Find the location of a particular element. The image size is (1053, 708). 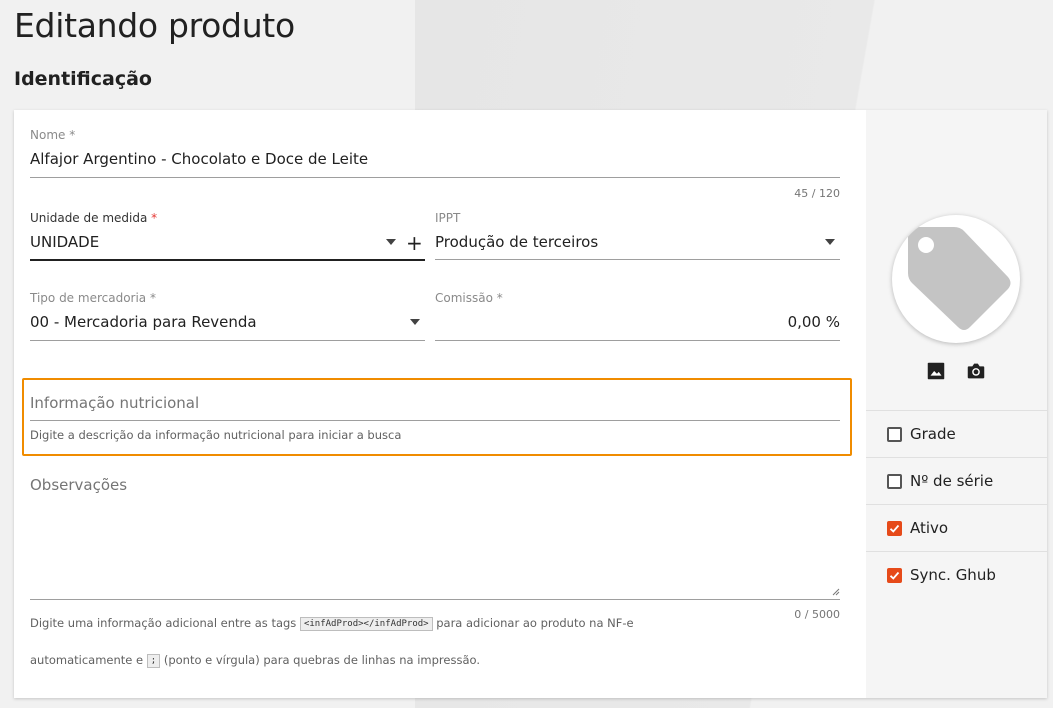

option-sync-ghub: Sync. Ghub is located at coordinates (956, 574).